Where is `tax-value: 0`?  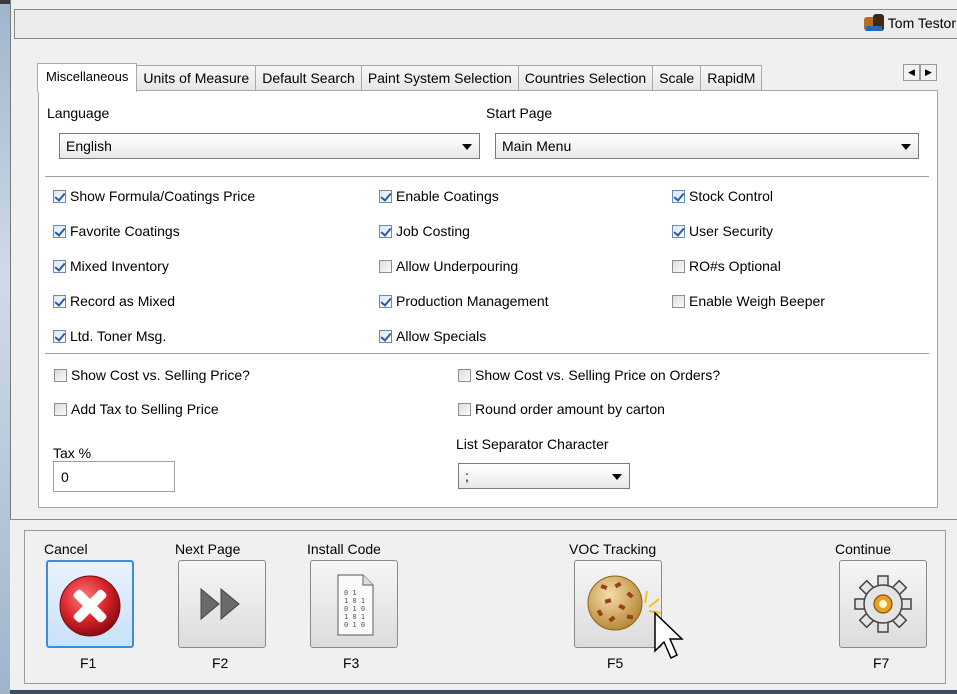 tax-value: 0 is located at coordinates (65, 477).